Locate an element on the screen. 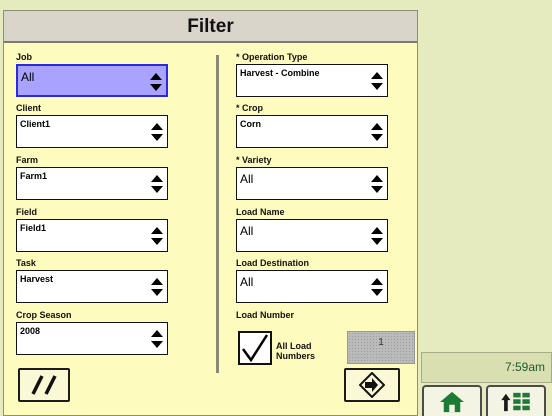  client-label: Client is located at coordinates (29, 108).